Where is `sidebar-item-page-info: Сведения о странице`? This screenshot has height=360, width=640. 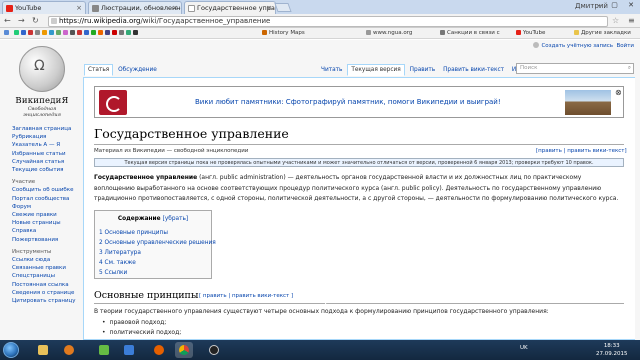
sidebar-item-page-info: Сведения о странице is located at coordinates (47, 293).